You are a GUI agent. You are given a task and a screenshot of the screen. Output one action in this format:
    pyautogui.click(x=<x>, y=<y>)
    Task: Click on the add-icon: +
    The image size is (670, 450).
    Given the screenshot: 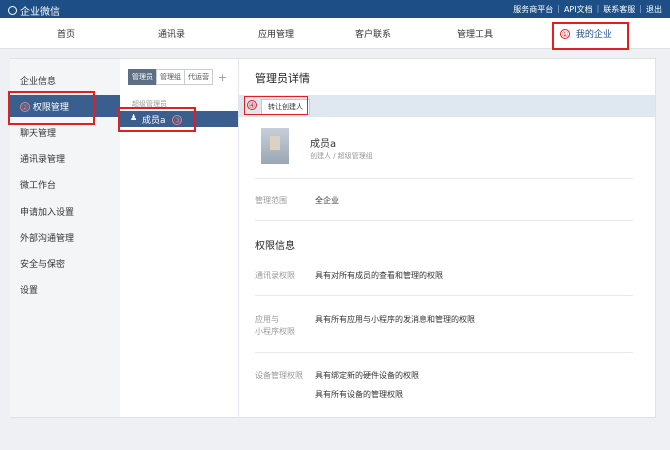 What is the action you would take?
    pyautogui.click(x=222, y=77)
    